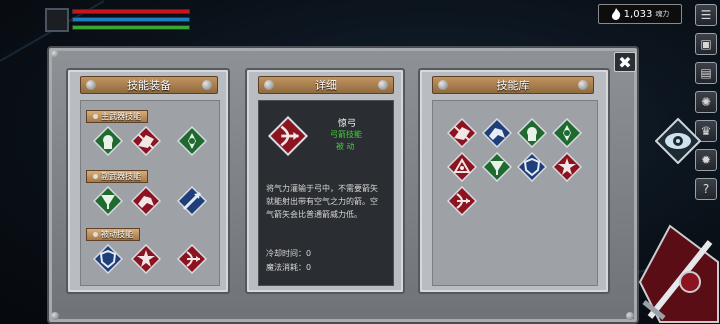 Image resolution: width=720 pixels, height=324 pixels. I want to click on red-spin-skill-icon, so click(462, 167).